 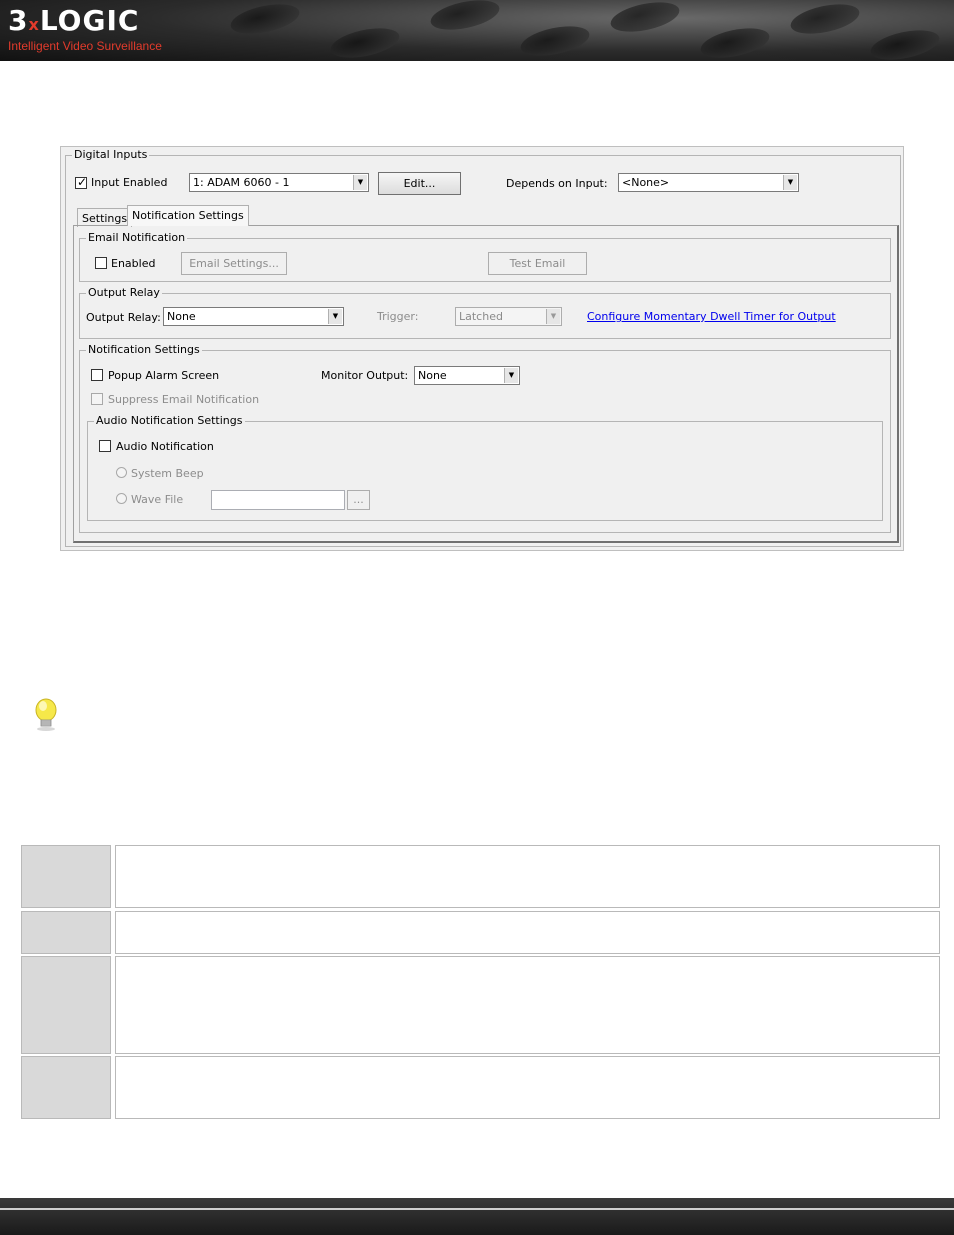 I want to click on header-banner: 3xLOGIC Intelligent Video Surveillance, so click(x=477, y=30).